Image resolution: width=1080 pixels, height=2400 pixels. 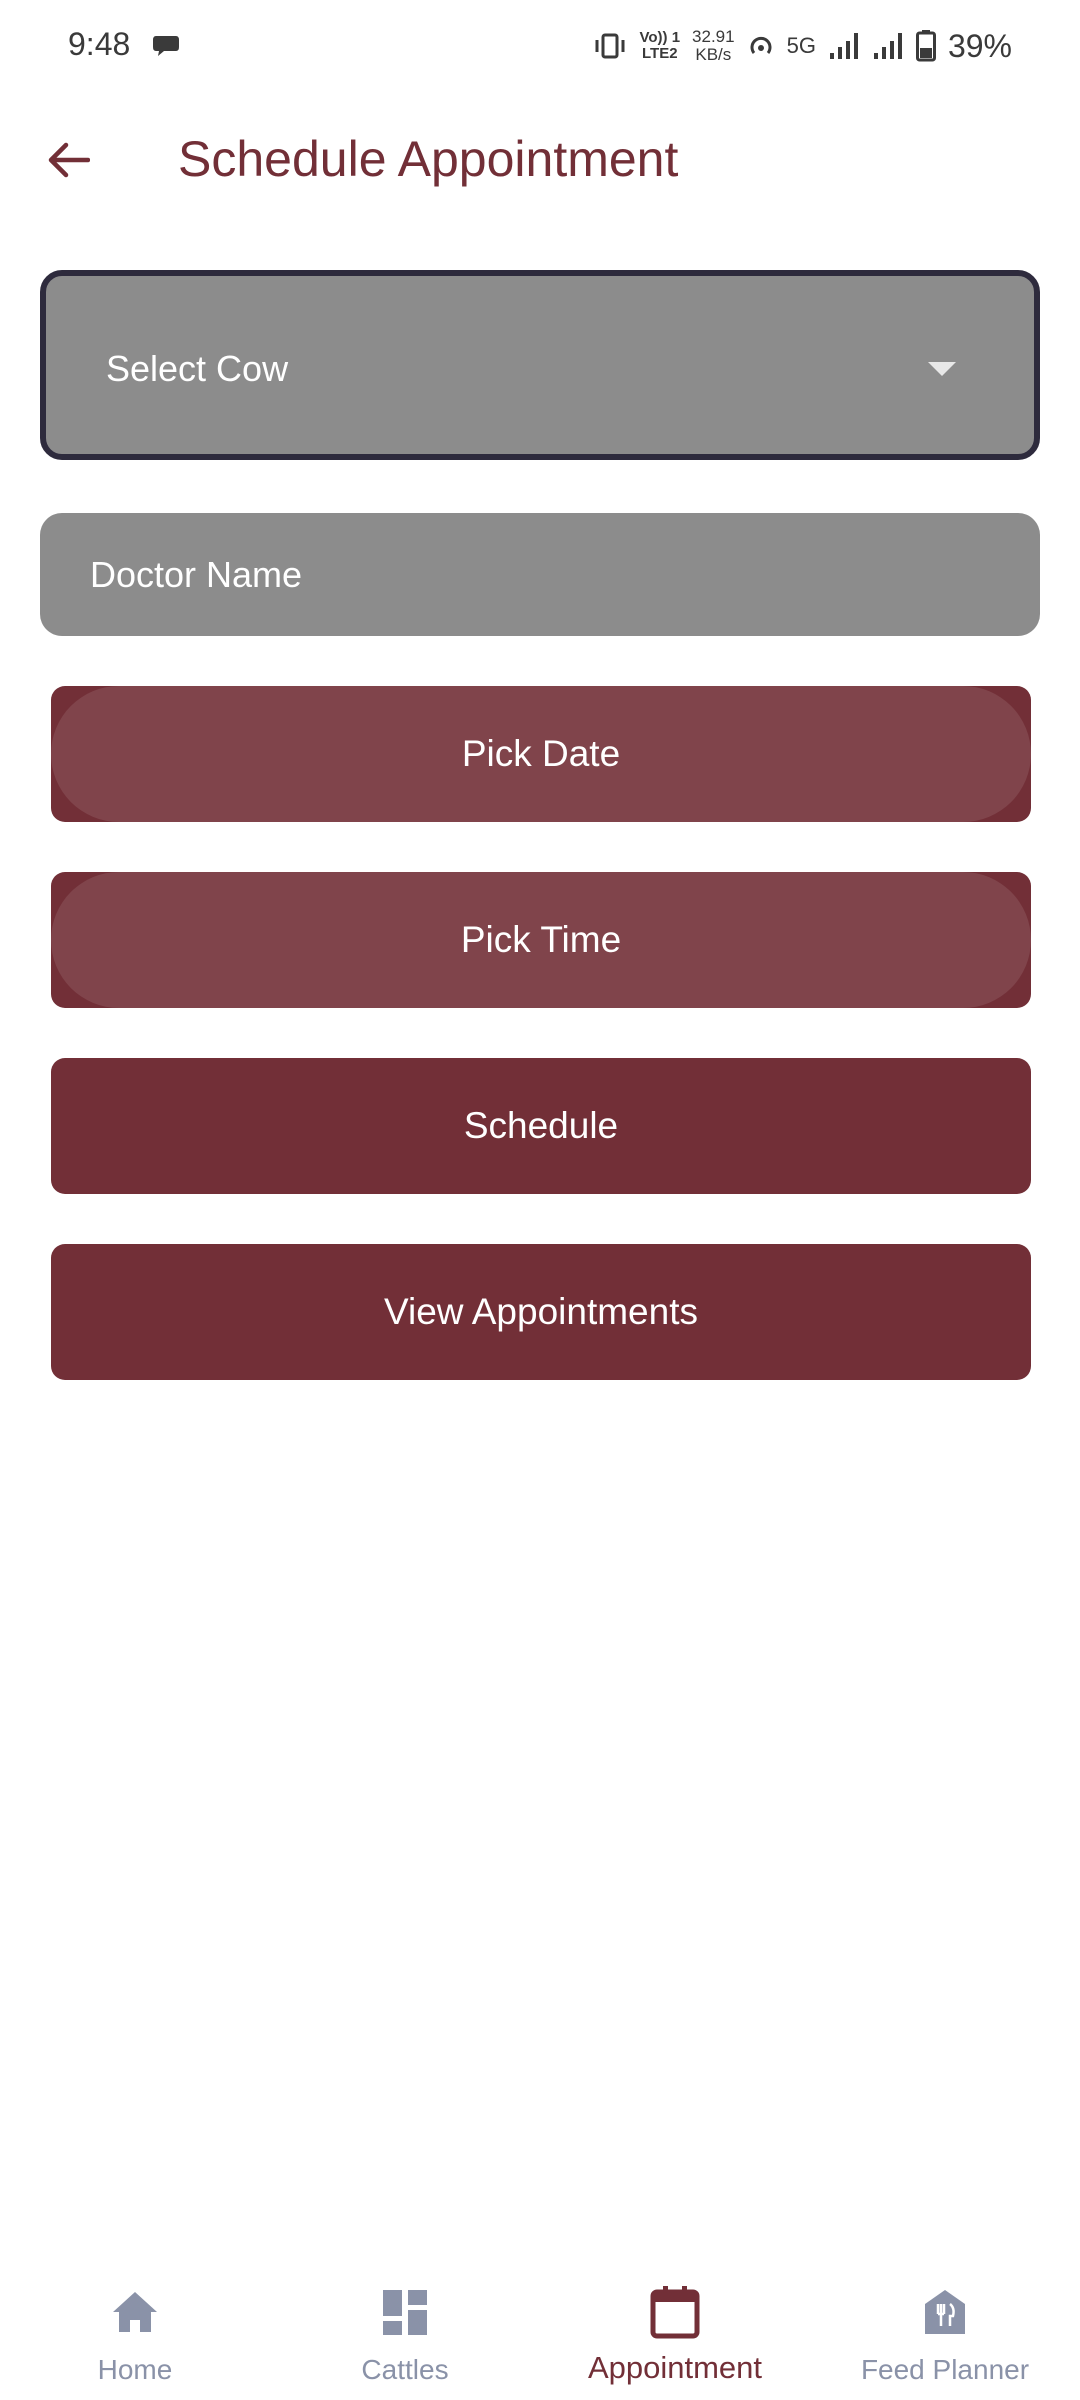 What do you see at coordinates (540, 574) in the screenshot?
I see `doctor-name-input` at bounding box center [540, 574].